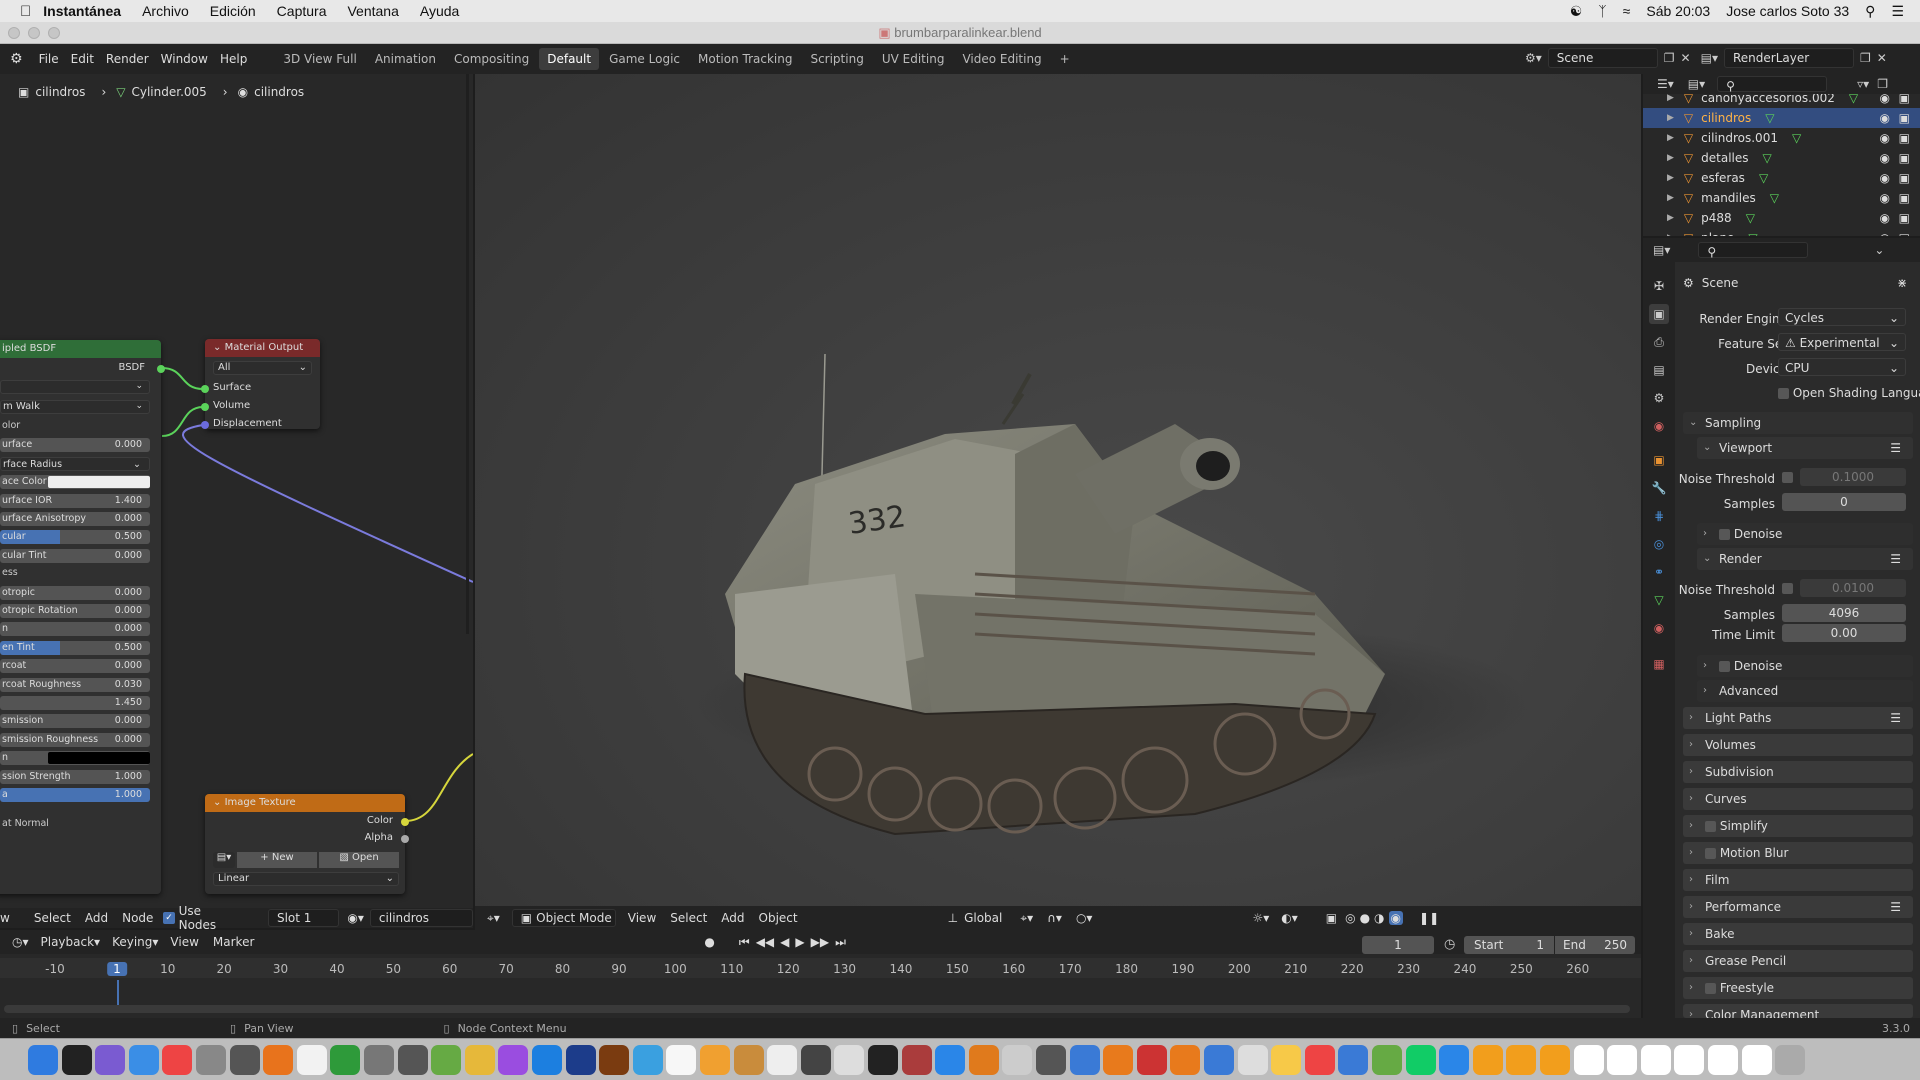 This screenshot has height=1080, width=1920. Describe the element at coordinates (744, 942) in the screenshot. I see `jump-start-icon: ⏮` at that location.